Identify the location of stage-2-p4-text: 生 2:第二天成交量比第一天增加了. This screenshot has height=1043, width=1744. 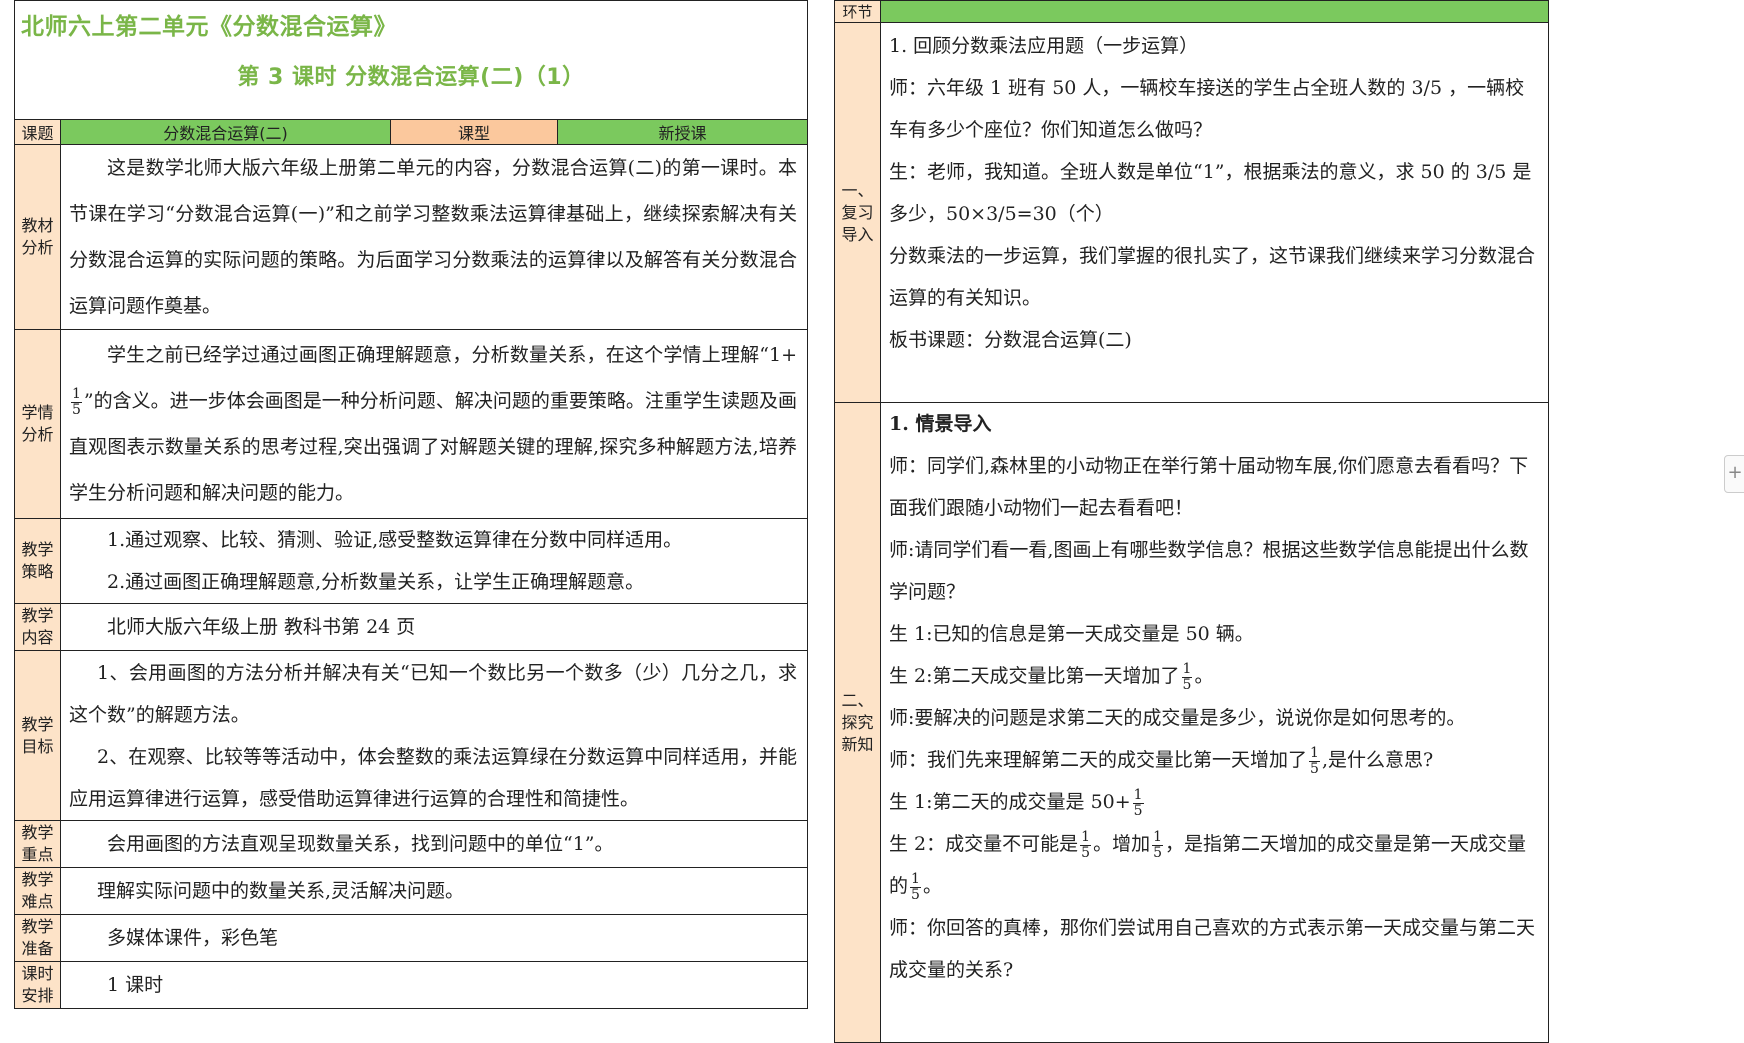
(1034, 676).